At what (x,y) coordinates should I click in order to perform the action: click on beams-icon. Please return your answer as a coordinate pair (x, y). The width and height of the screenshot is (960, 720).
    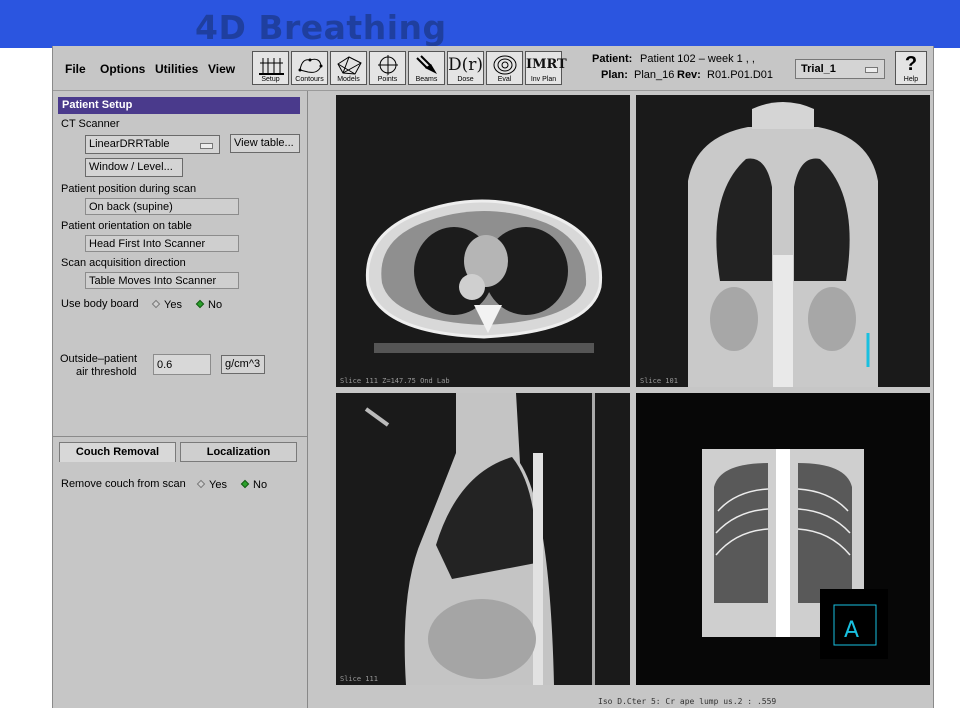
    Looking at the image, I should click on (426, 64).